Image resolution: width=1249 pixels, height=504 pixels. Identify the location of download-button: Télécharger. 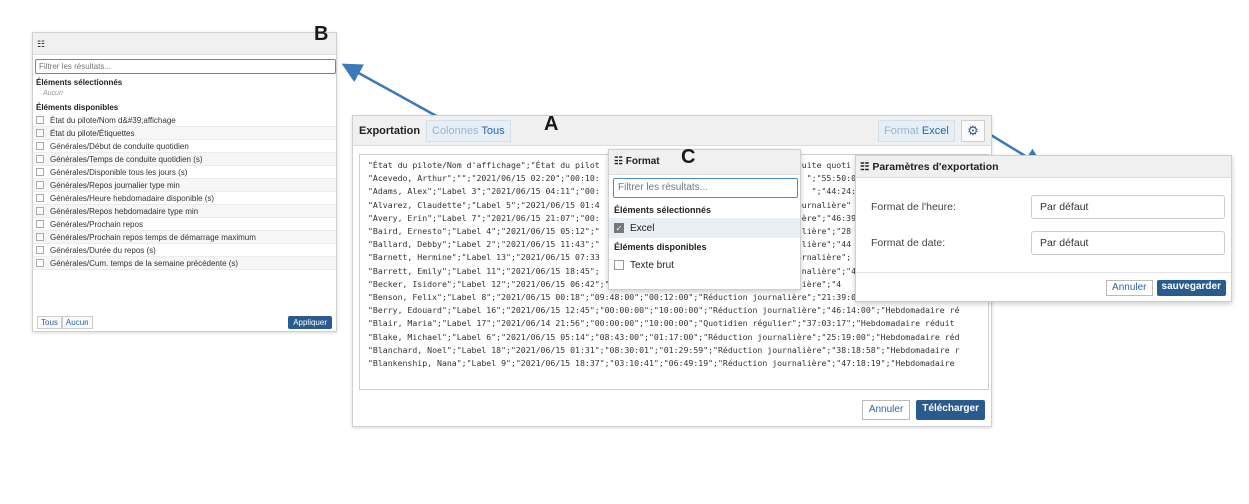
(950, 410).